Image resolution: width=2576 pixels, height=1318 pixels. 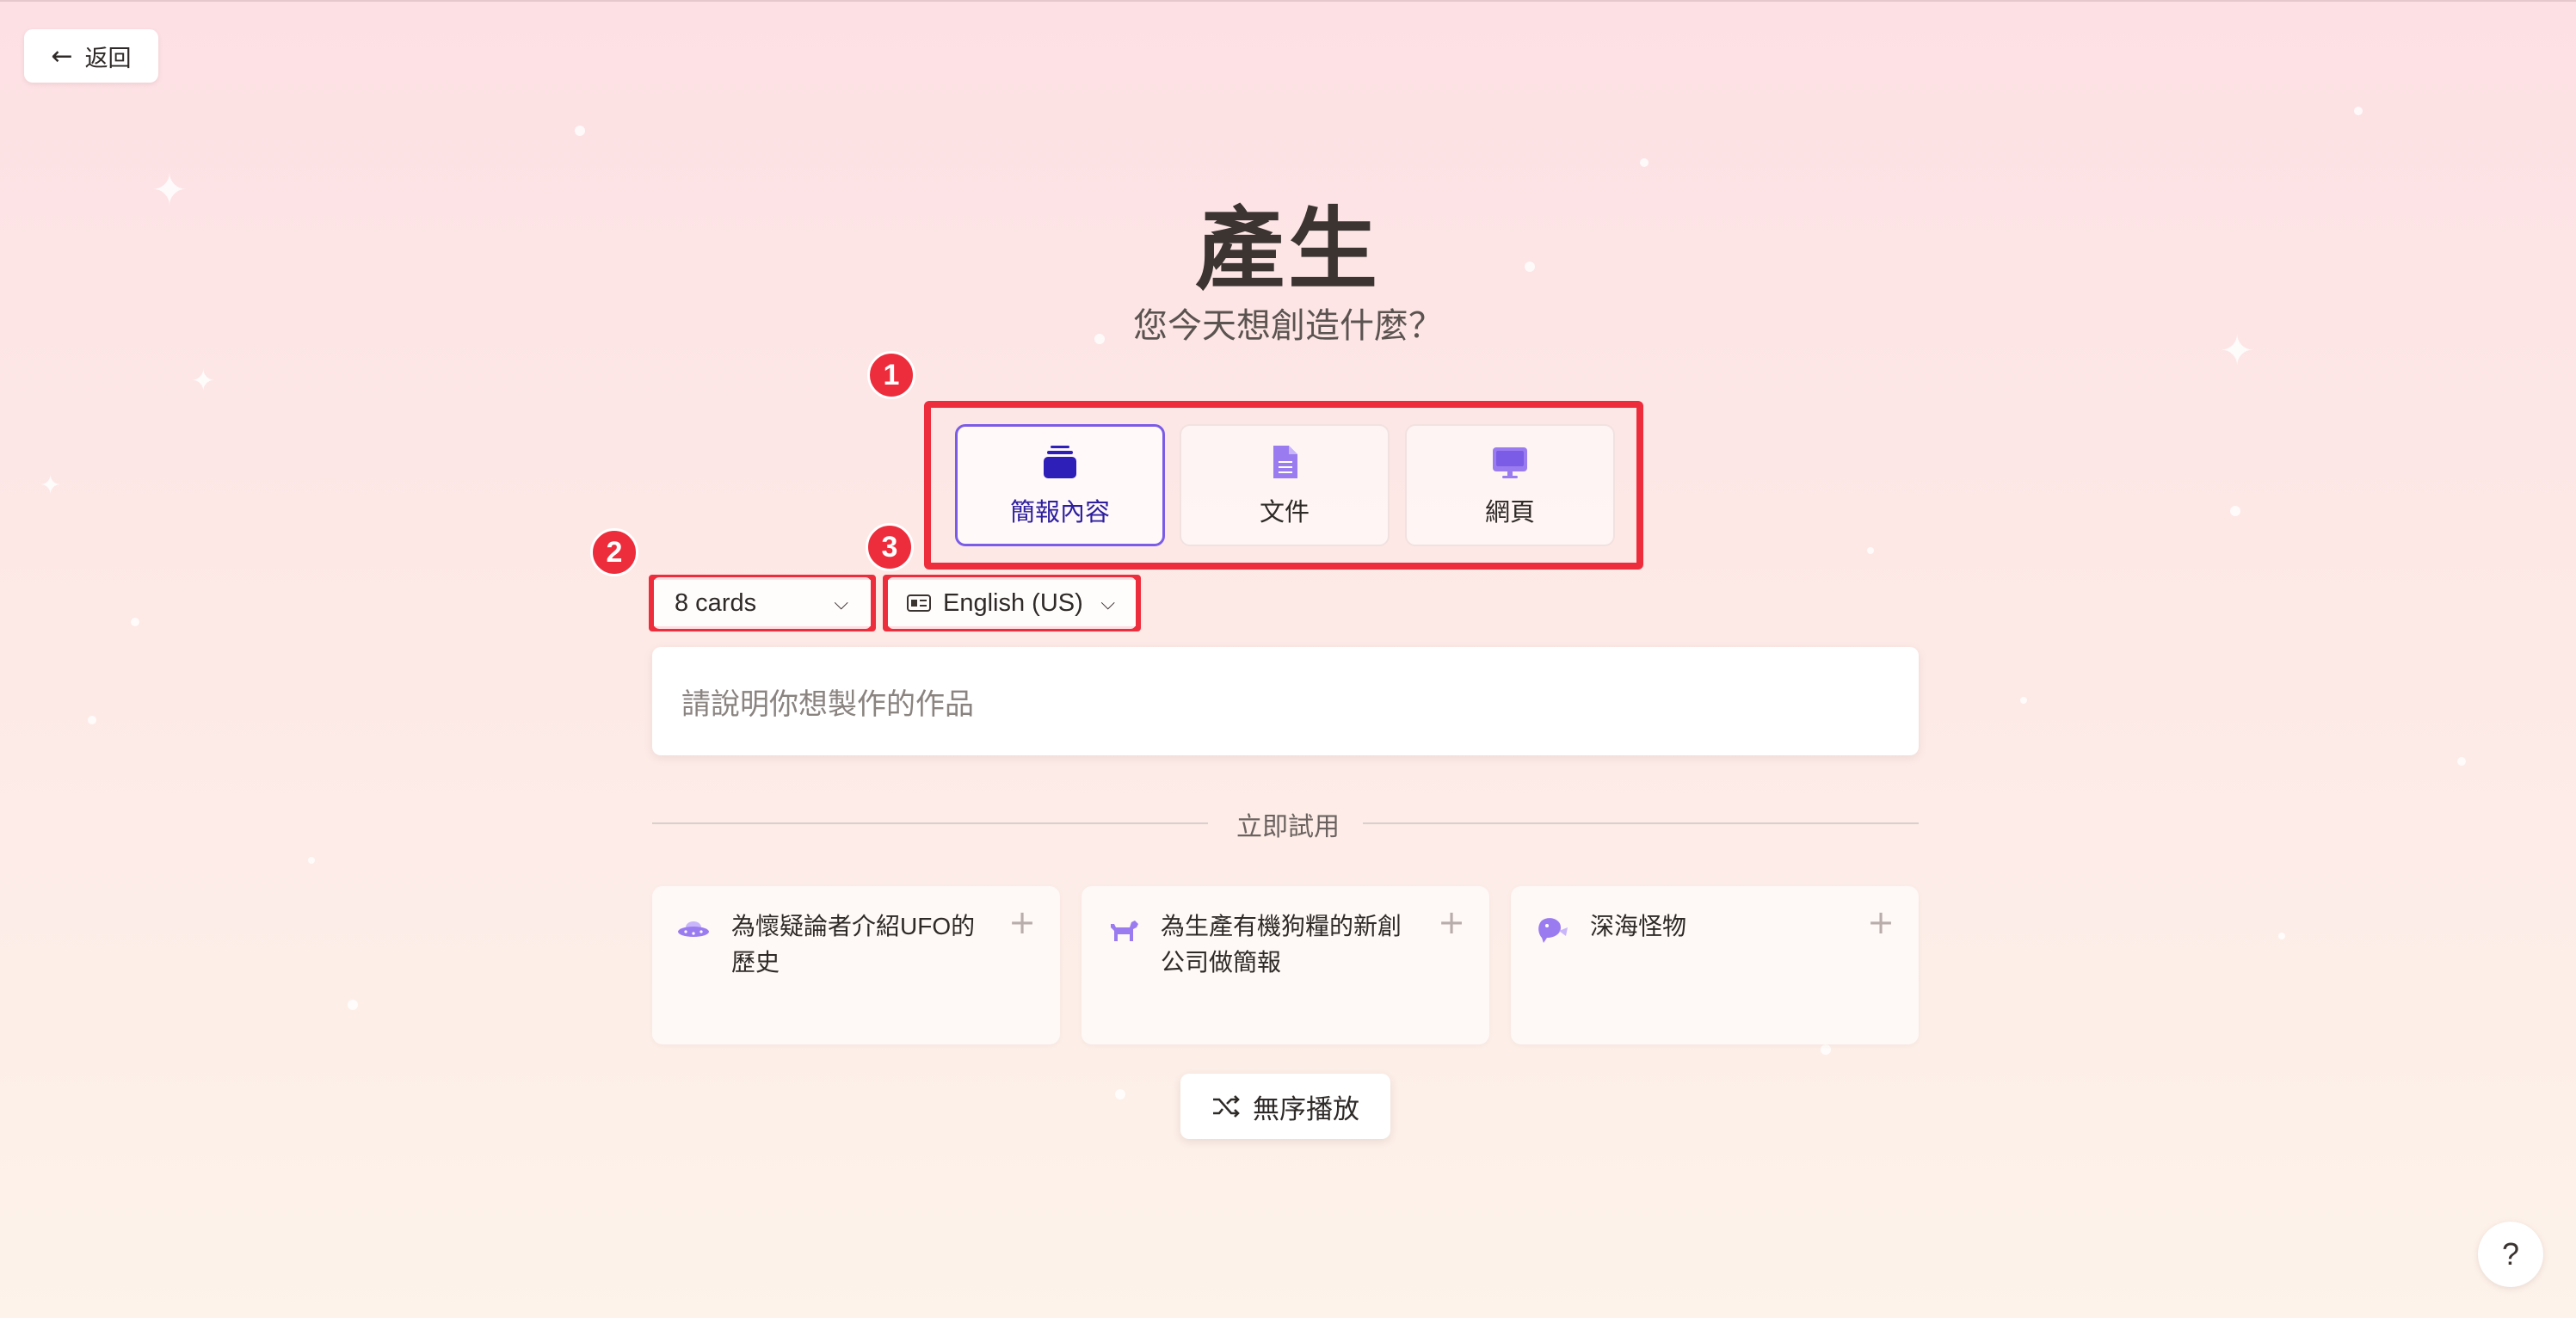 What do you see at coordinates (919, 603) in the screenshot?
I see `language-icon` at bounding box center [919, 603].